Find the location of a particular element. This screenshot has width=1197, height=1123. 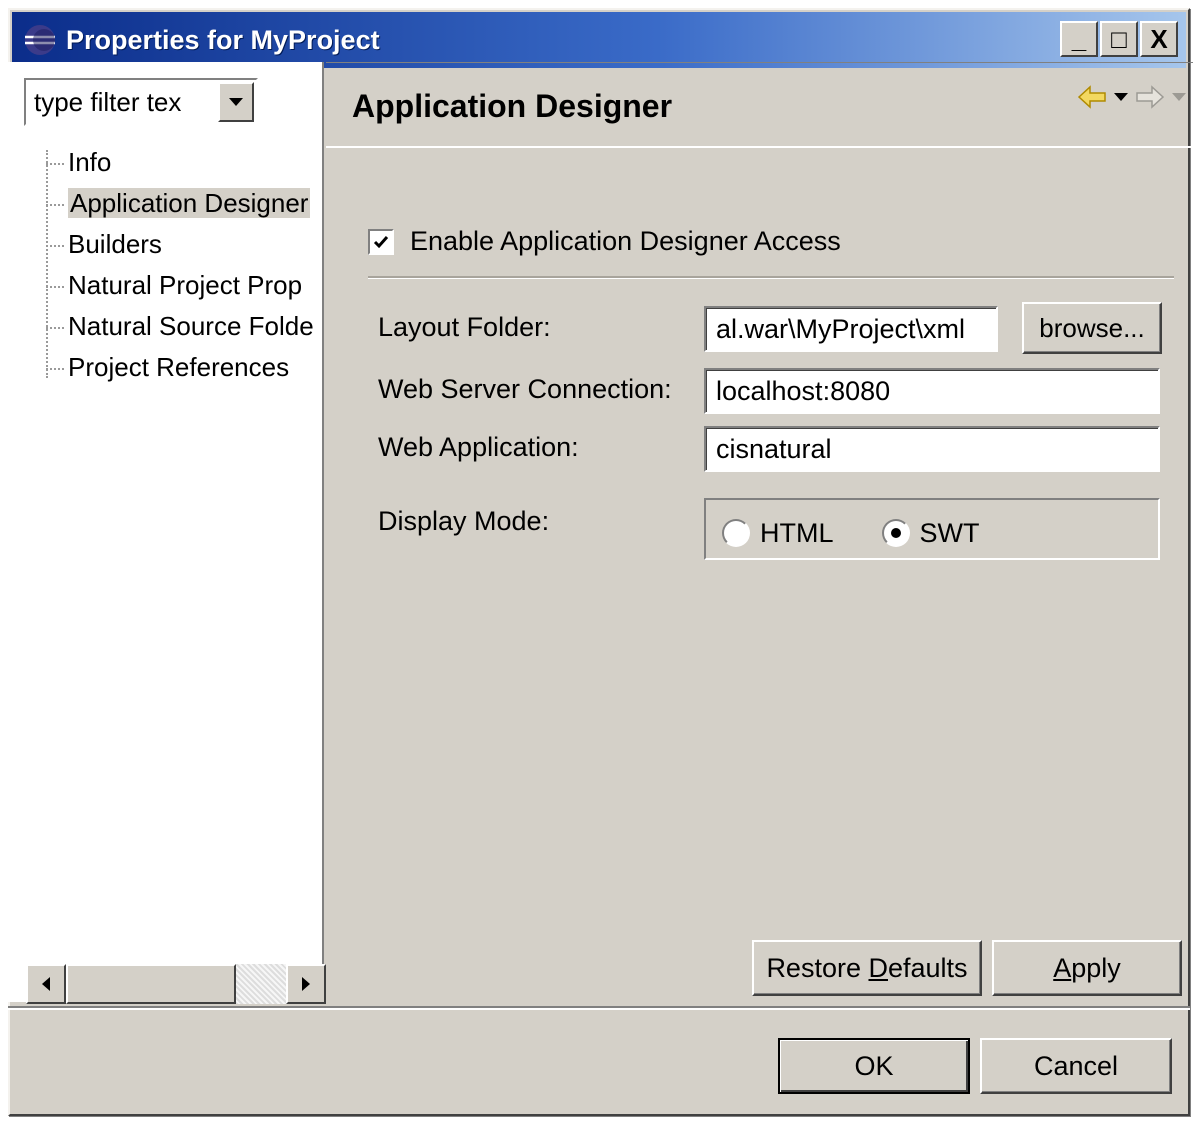

web-server-input is located at coordinates (932, 391).